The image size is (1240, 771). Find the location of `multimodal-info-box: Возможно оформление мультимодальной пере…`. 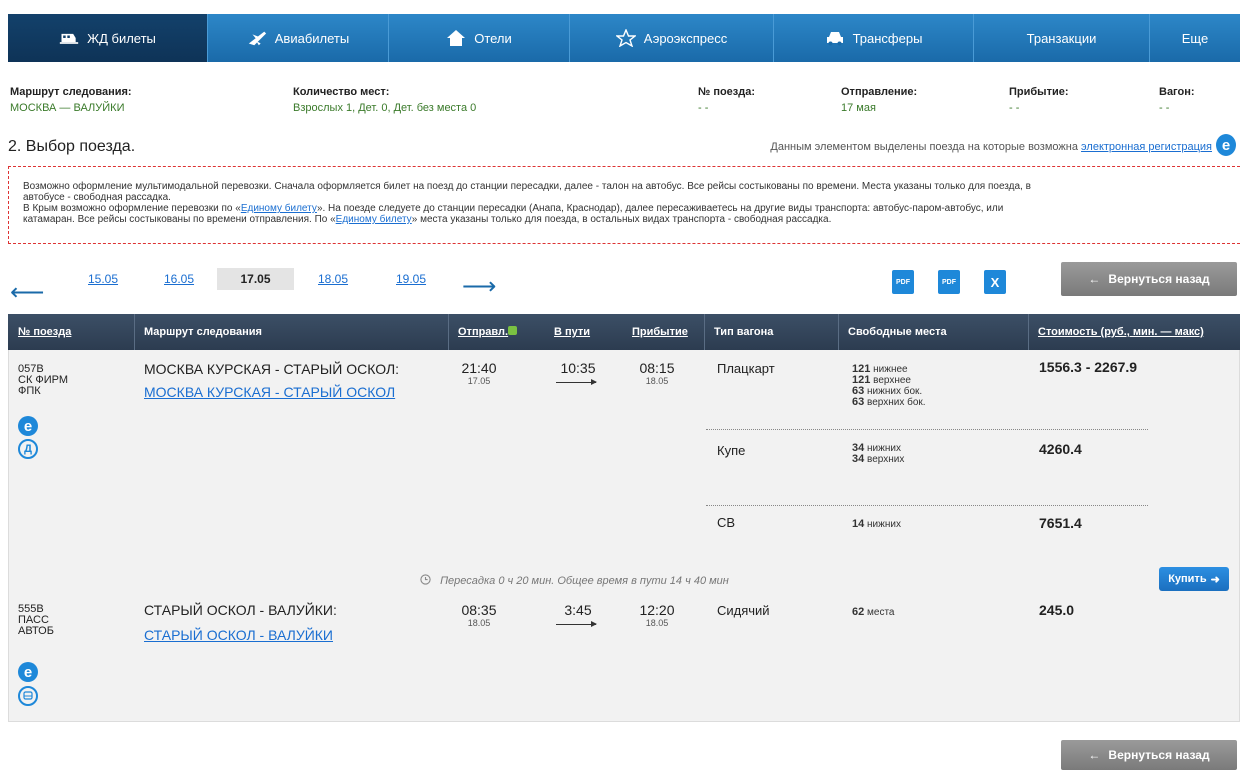

multimodal-info-box: Возможно оформление мультимодальной пере… is located at coordinates (624, 205).